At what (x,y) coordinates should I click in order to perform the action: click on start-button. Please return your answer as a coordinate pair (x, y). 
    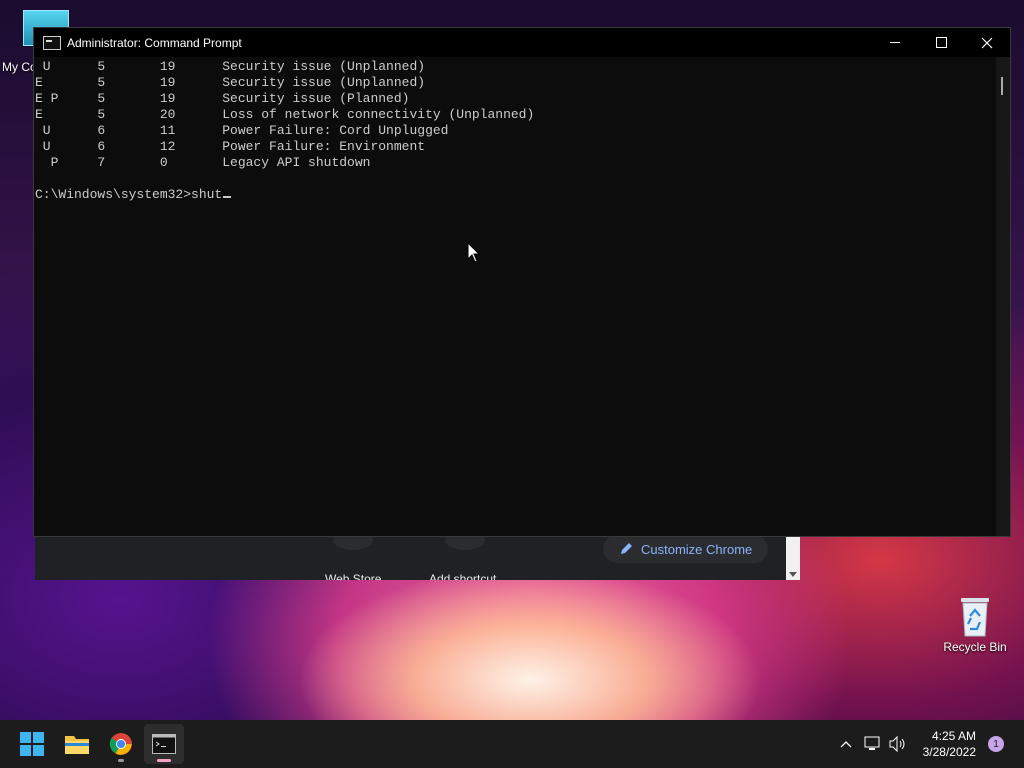
    Looking at the image, I should click on (32, 744).